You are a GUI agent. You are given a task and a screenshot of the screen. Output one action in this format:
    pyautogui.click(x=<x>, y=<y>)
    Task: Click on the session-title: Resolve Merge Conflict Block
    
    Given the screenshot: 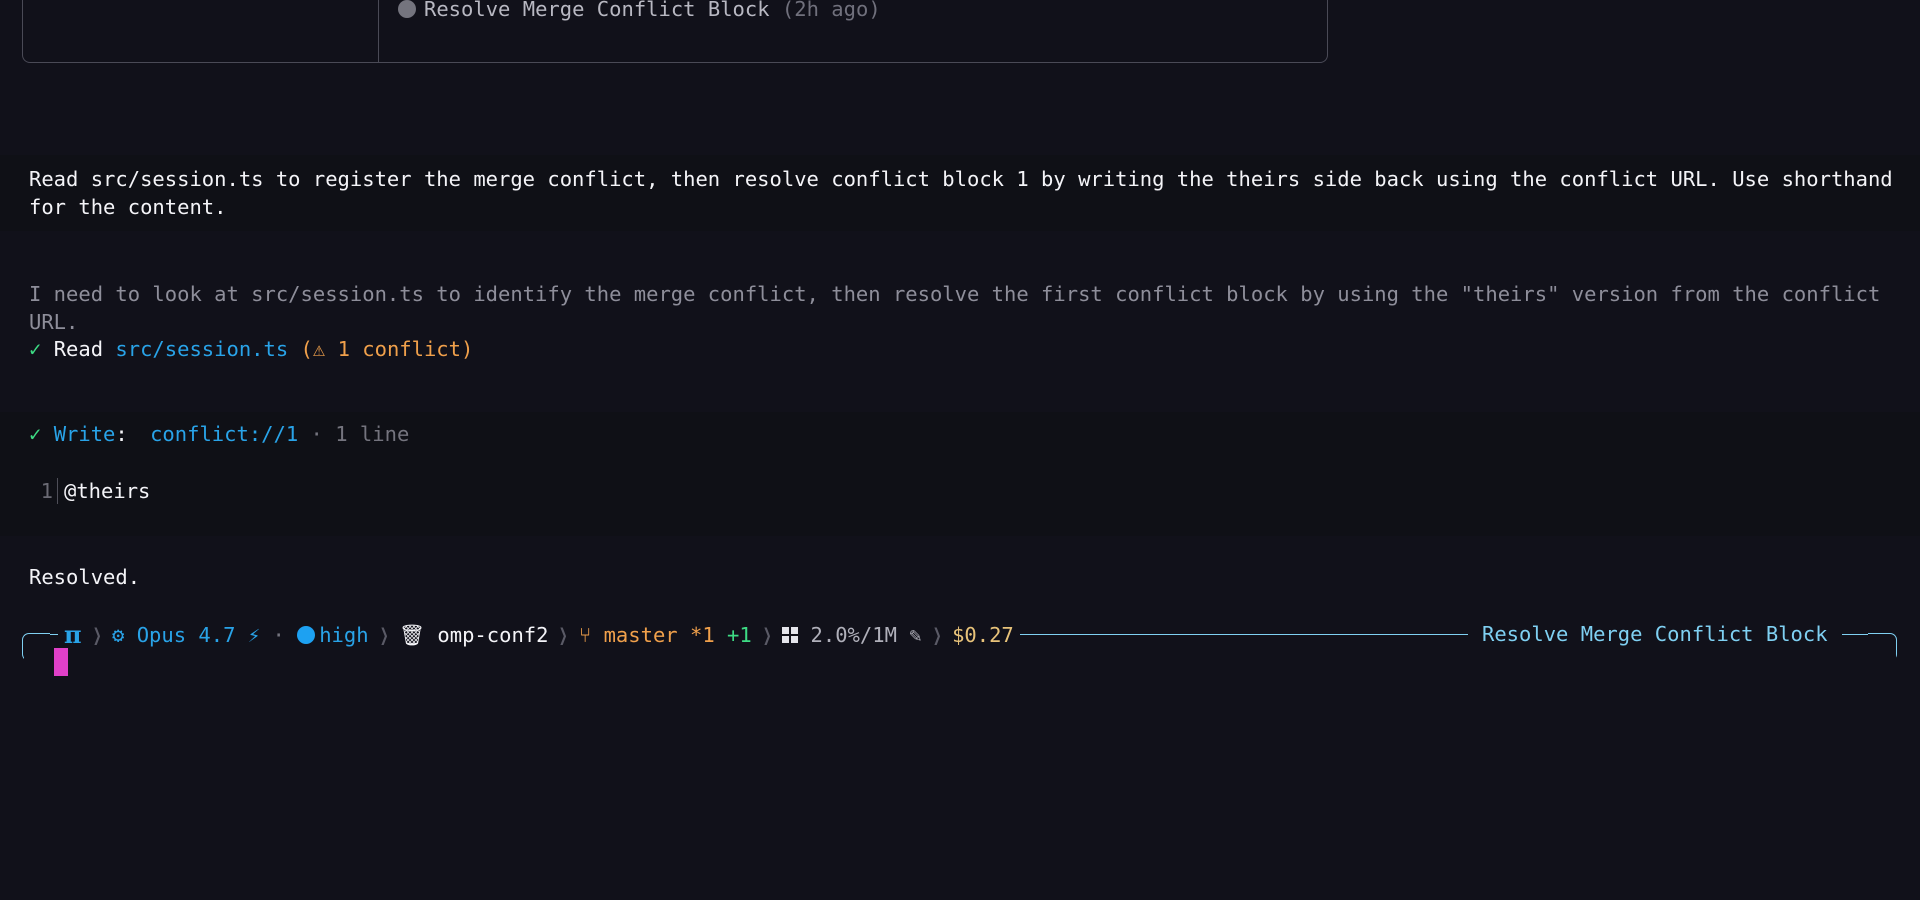 What is the action you would take?
    pyautogui.click(x=1655, y=634)
    